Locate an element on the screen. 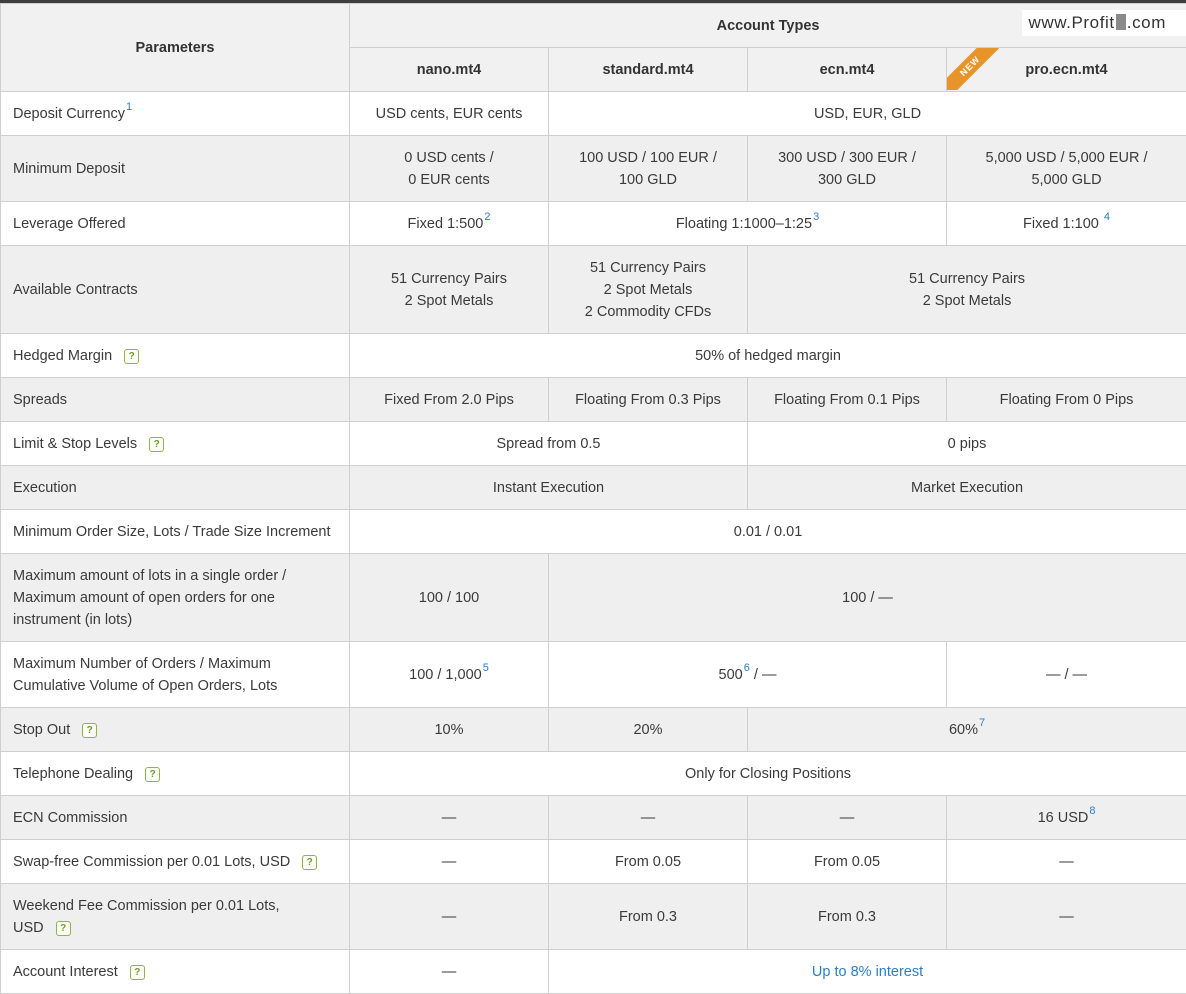 The width and height of the screenshot is (1186, 994). brand-logo-mark is located at coordinates (1121, 22).